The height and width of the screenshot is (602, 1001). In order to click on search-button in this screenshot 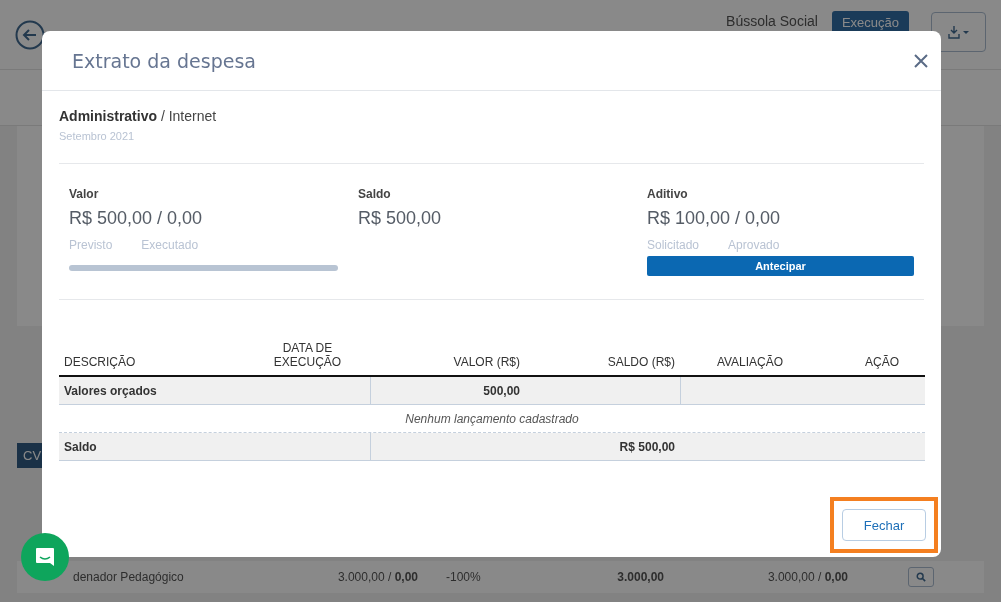, I will do `click(921, 577)`.